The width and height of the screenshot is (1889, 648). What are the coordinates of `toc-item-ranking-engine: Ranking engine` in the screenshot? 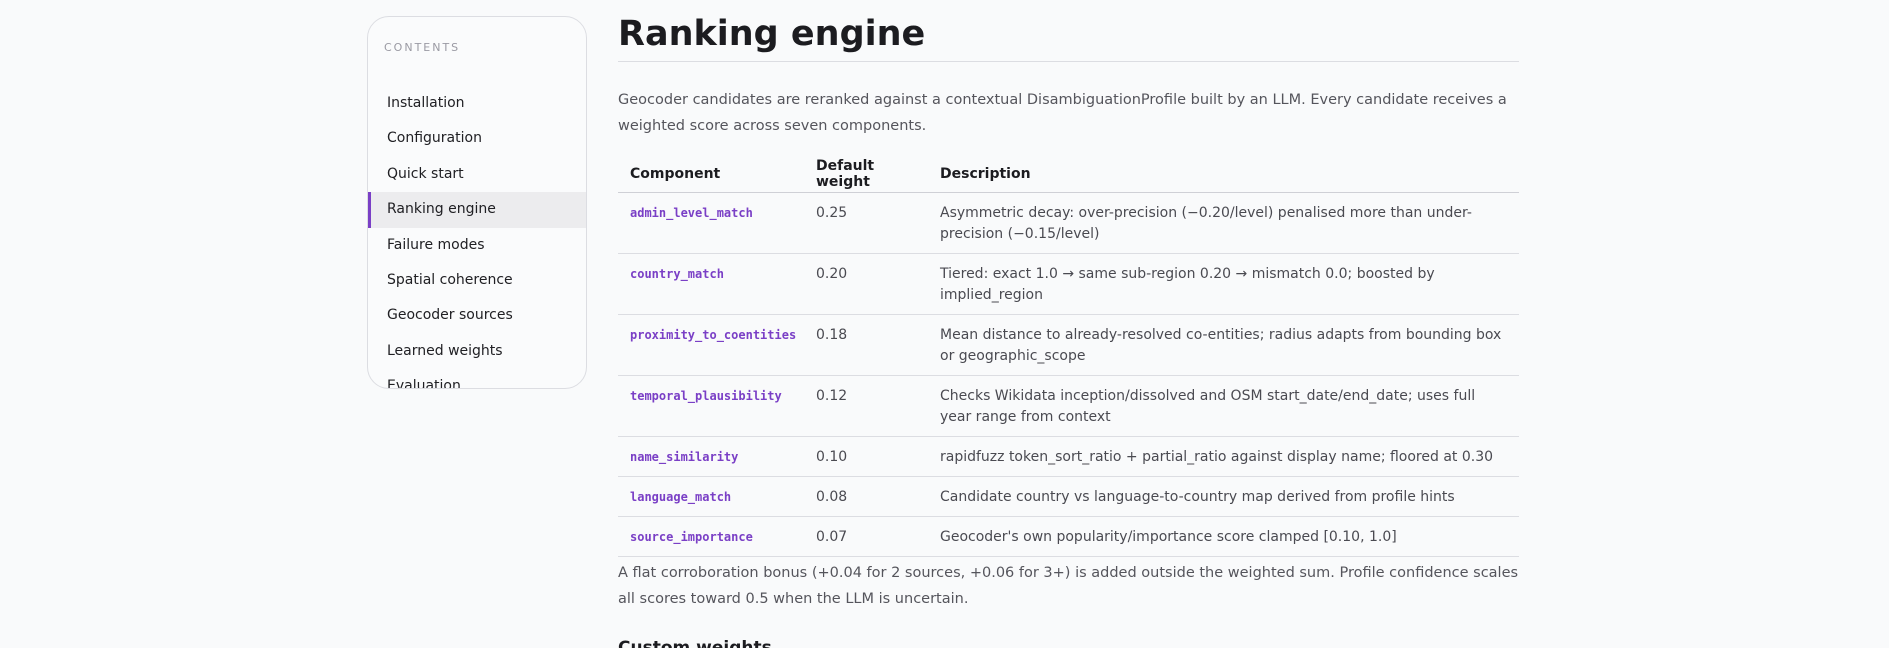 It's located at (477, 210).